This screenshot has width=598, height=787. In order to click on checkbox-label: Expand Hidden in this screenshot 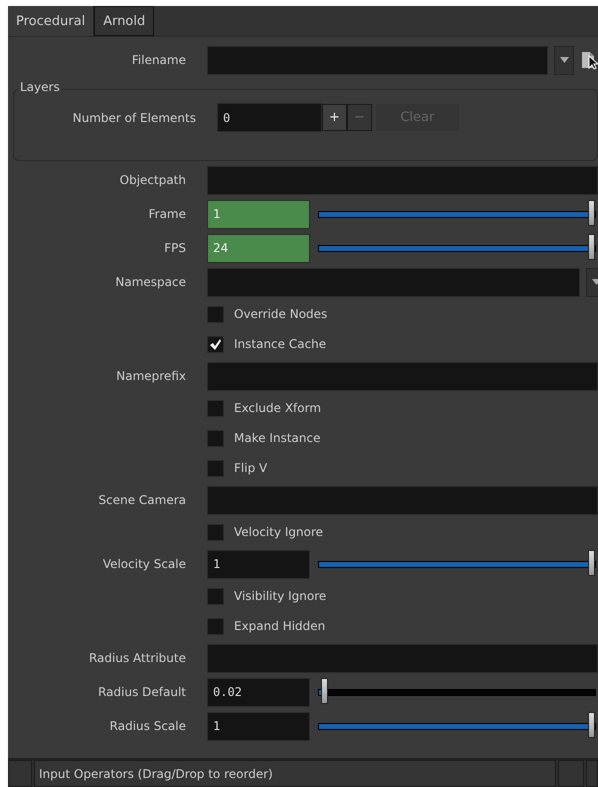, I will do `click(280, 626)`.